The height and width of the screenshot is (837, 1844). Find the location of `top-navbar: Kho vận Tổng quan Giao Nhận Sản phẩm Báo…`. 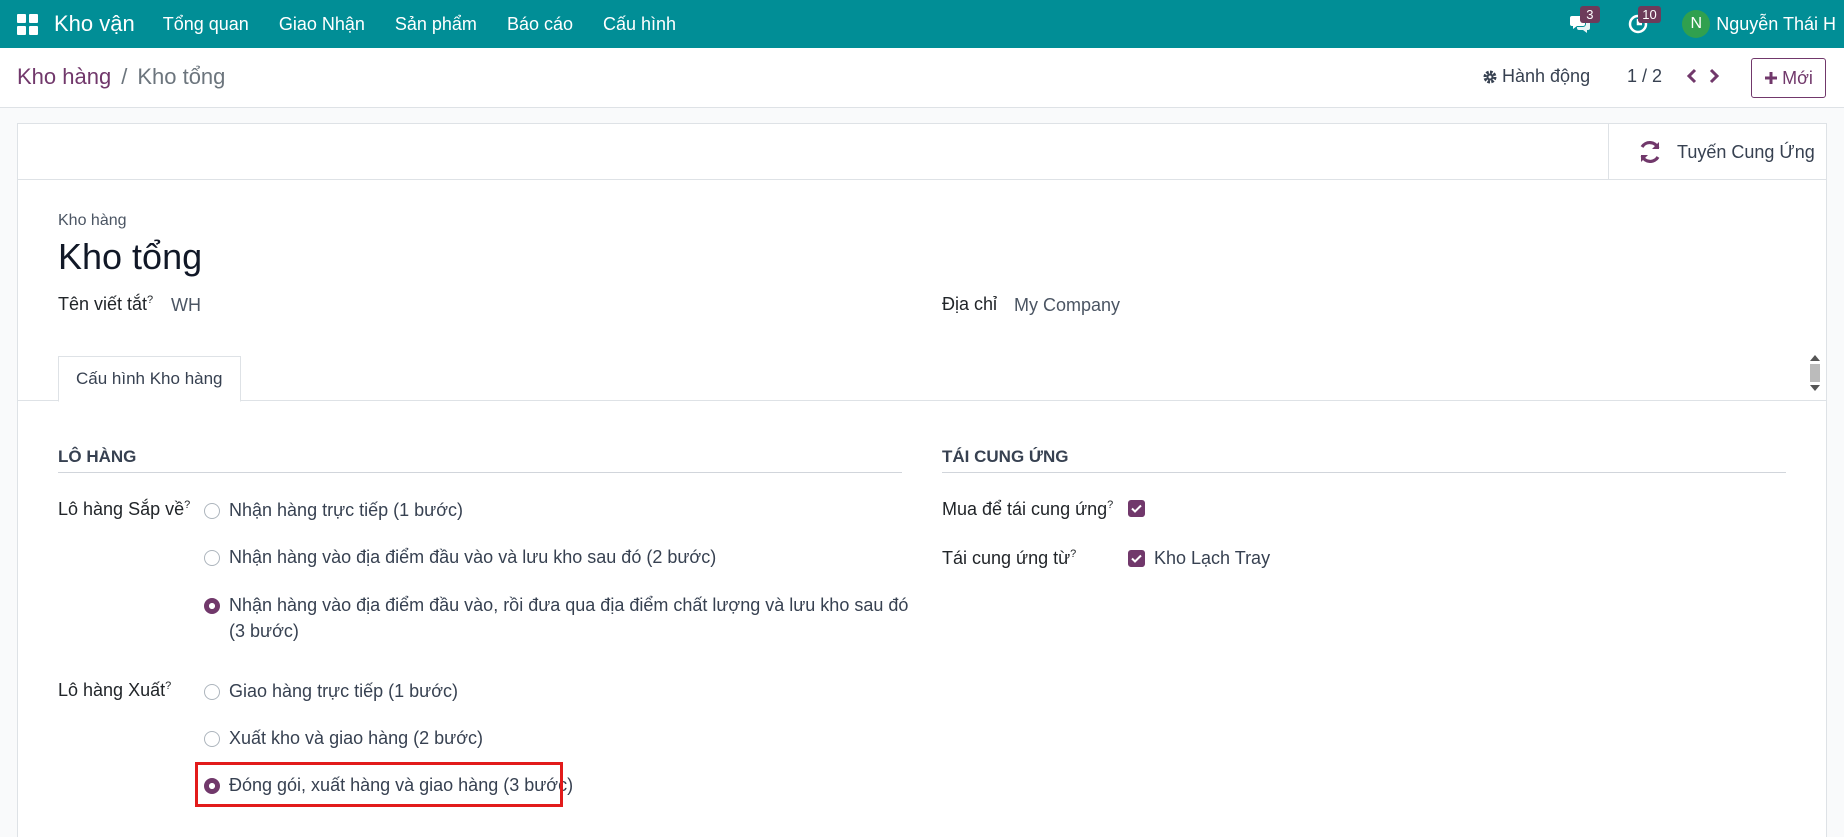

top-navbar: Kho vận Tổng quan Giao Nhận Sản phẩm Báo… is located at coordinates (922, 24).